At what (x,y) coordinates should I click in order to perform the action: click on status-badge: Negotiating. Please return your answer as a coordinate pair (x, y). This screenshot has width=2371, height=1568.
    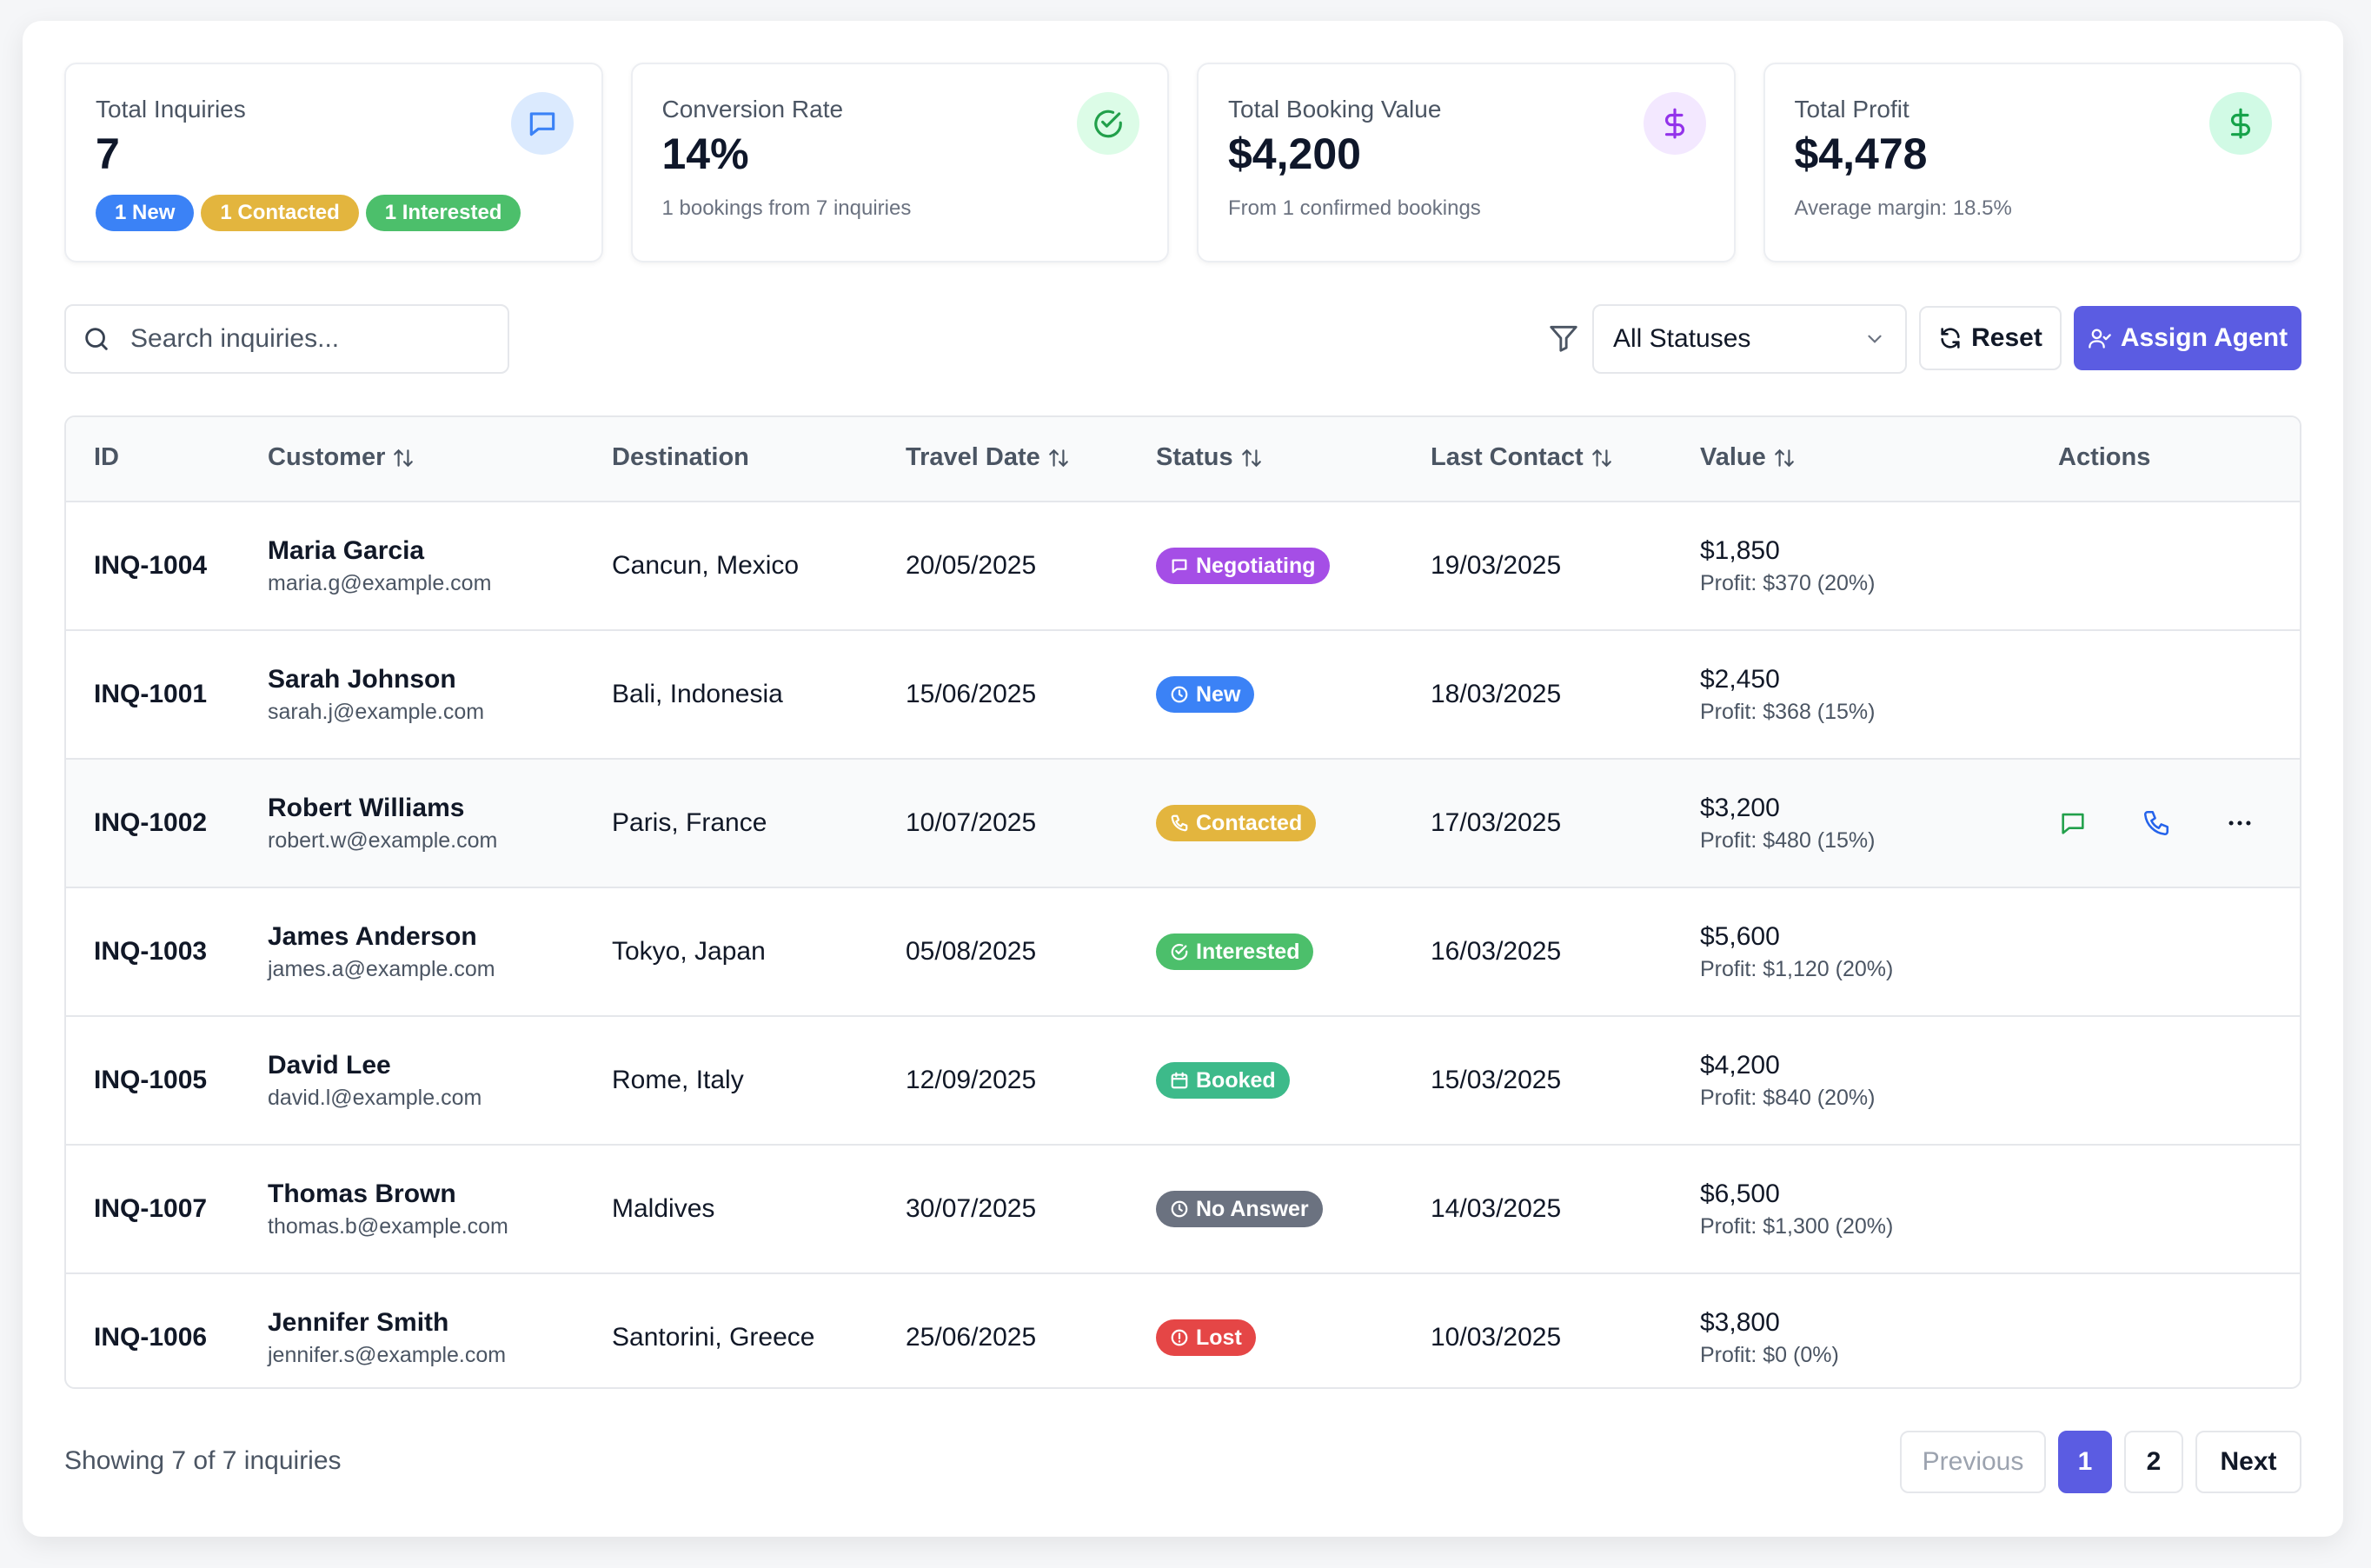
    Looking at the image, I should click on (1243, 566).